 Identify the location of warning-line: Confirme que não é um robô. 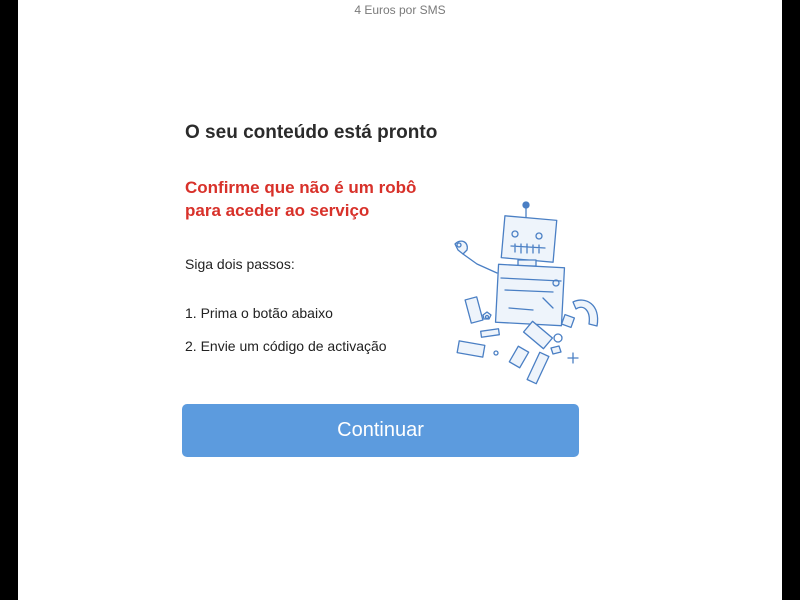
(301, 187).